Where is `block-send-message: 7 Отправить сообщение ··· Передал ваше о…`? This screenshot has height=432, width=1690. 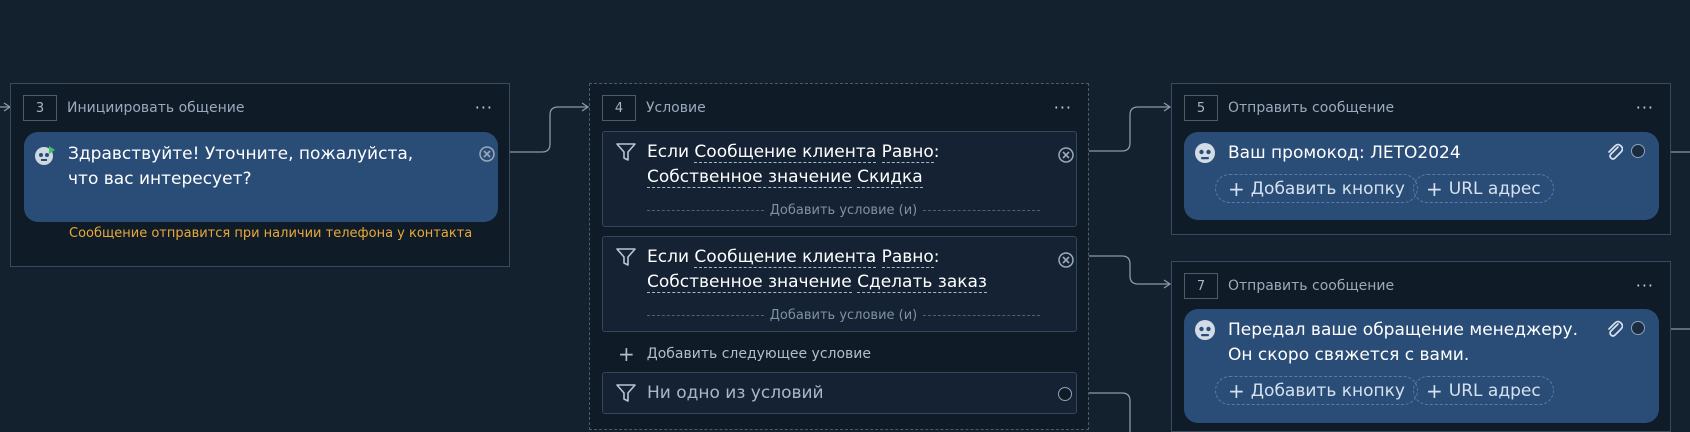 block-send-message: 7 Отправить сообщение ··· Передал ваше о… is located at coordinates (1421, 346).